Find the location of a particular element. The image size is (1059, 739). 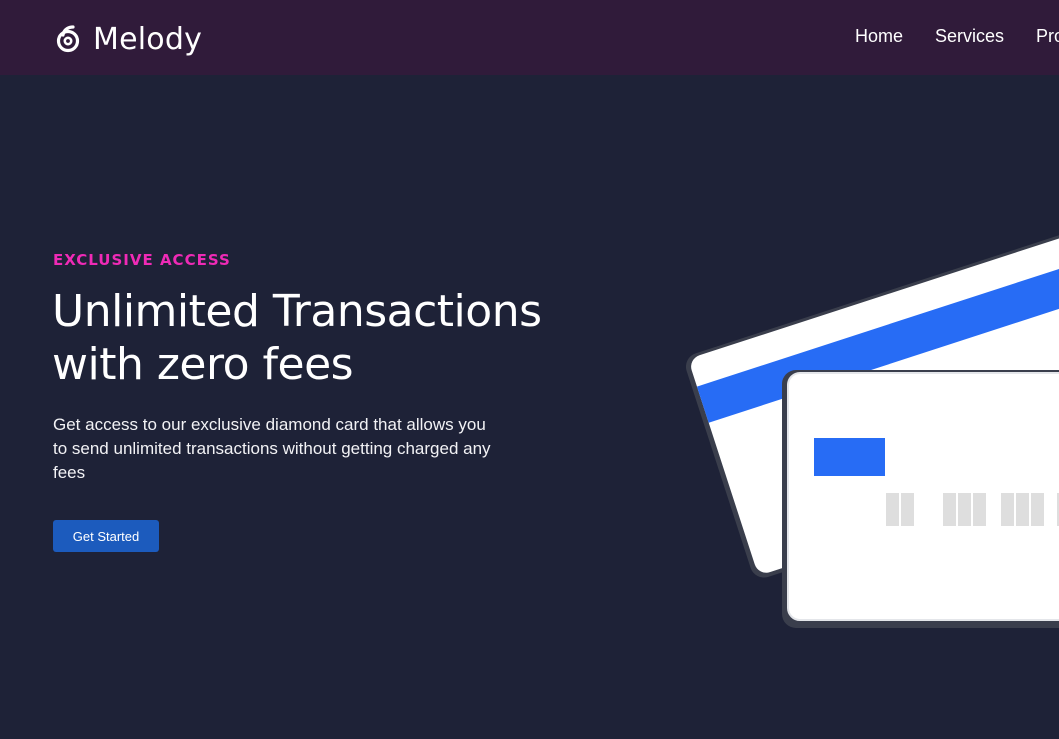

melody-logo-icon is located at coordinates (68, 39).